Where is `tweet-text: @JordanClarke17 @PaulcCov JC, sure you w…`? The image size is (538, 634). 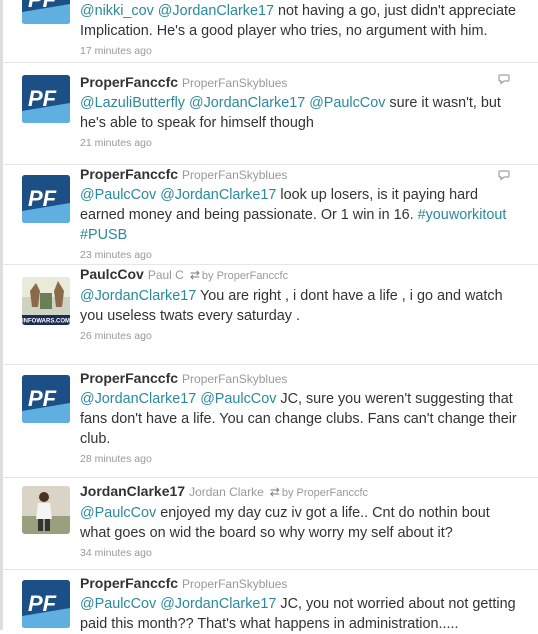
tweet-text: @JordanClarke17 @PaulcCov JC, sure you w… is located at coordinates (302, 419).